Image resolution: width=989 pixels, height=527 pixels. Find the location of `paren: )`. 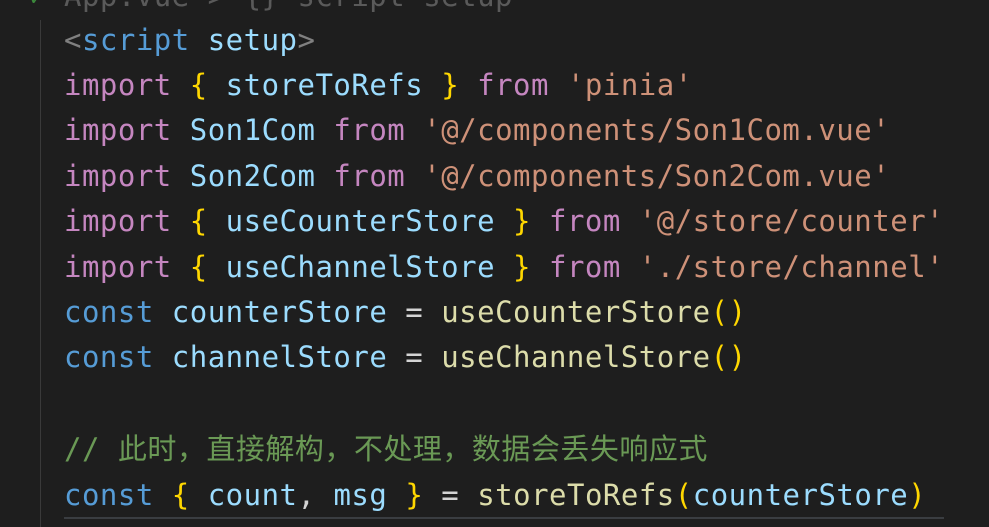

paren: ) is located at coordinates (917, 495).